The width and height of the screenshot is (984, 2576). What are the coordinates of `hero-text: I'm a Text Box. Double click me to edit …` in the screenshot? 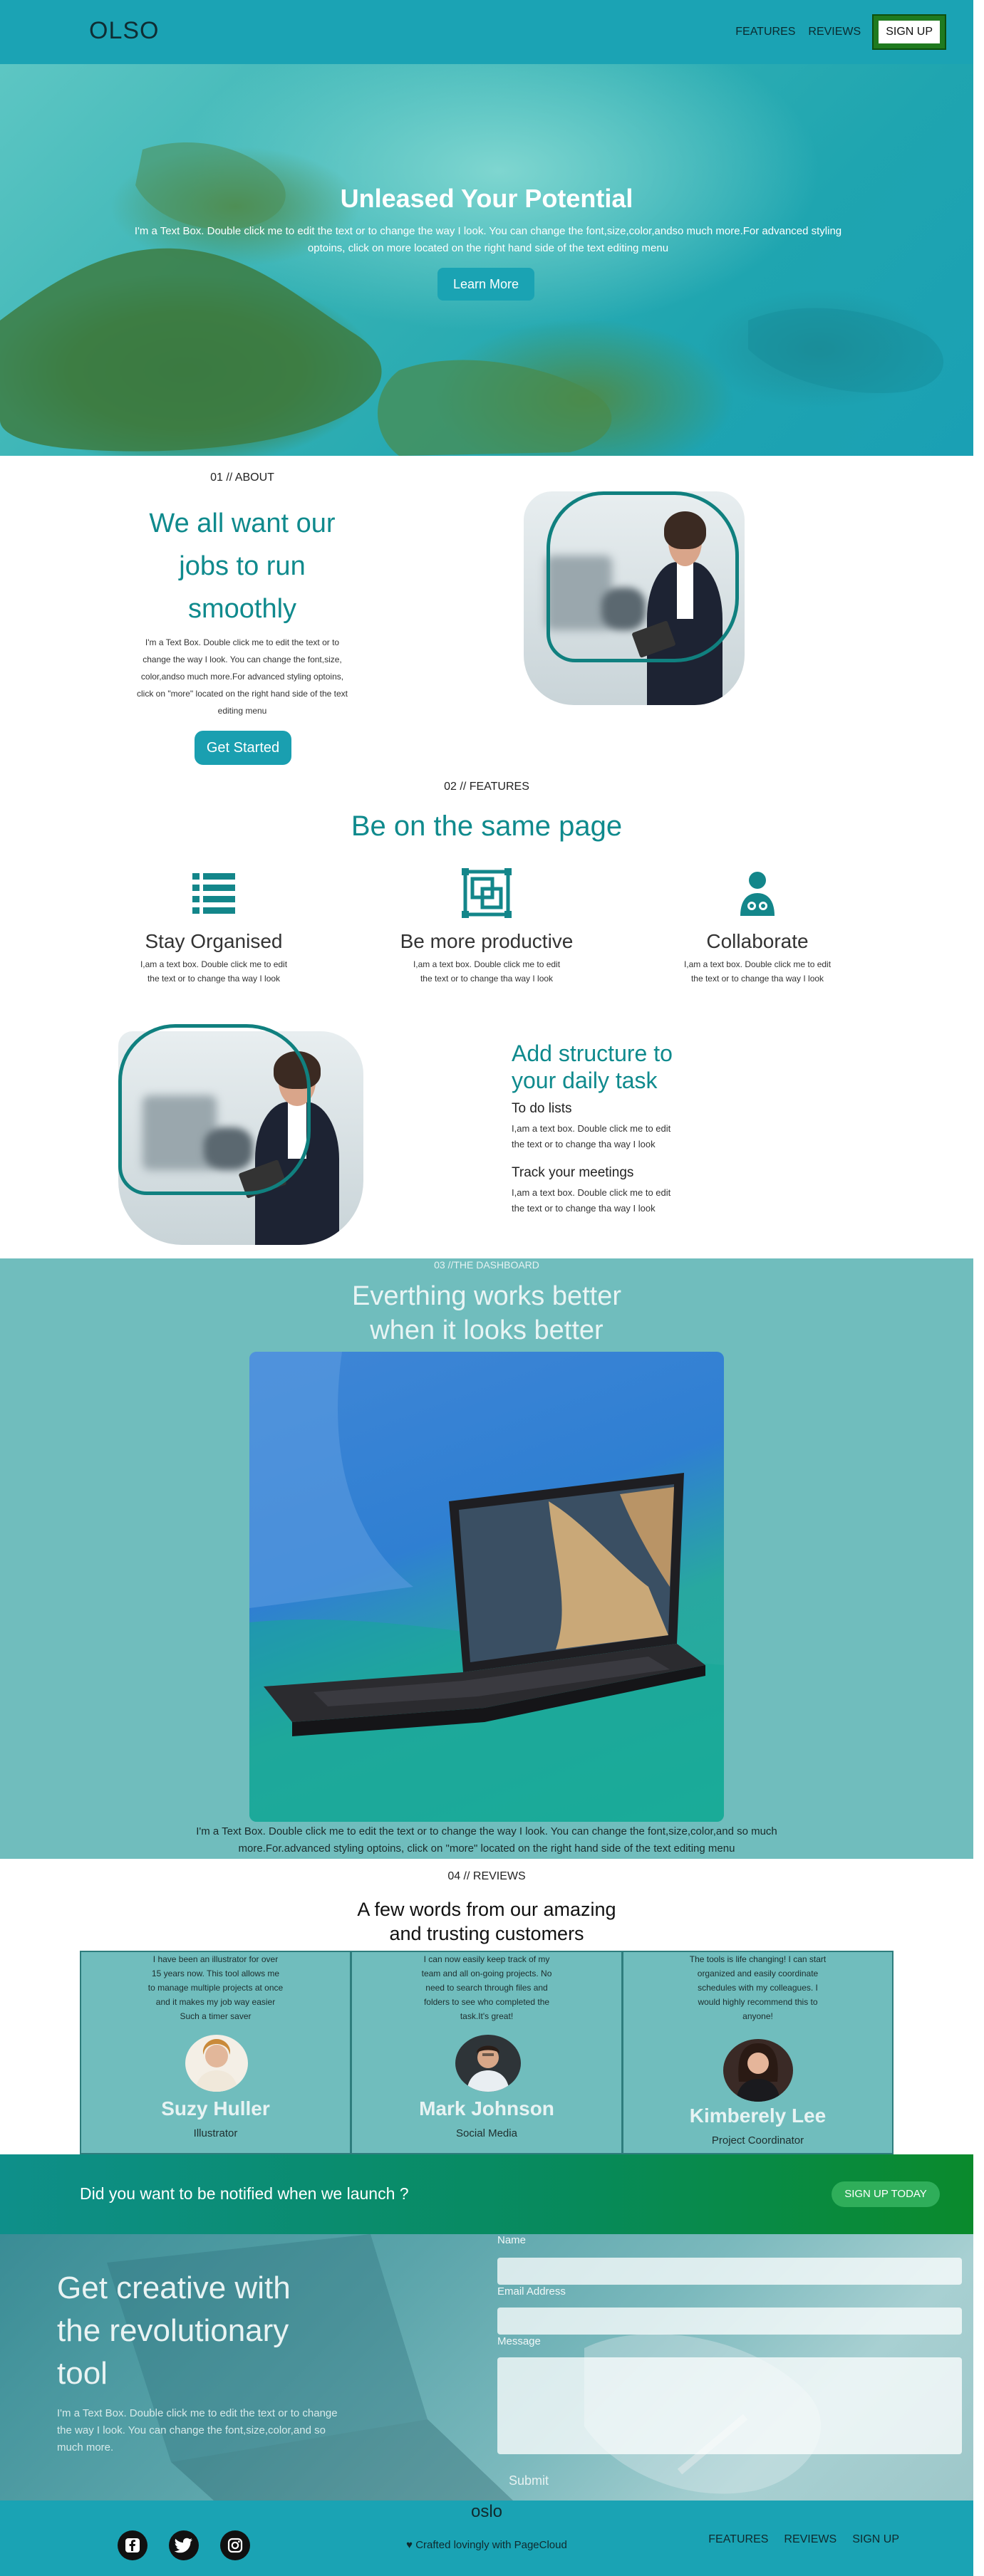 It's located at (488, 239).